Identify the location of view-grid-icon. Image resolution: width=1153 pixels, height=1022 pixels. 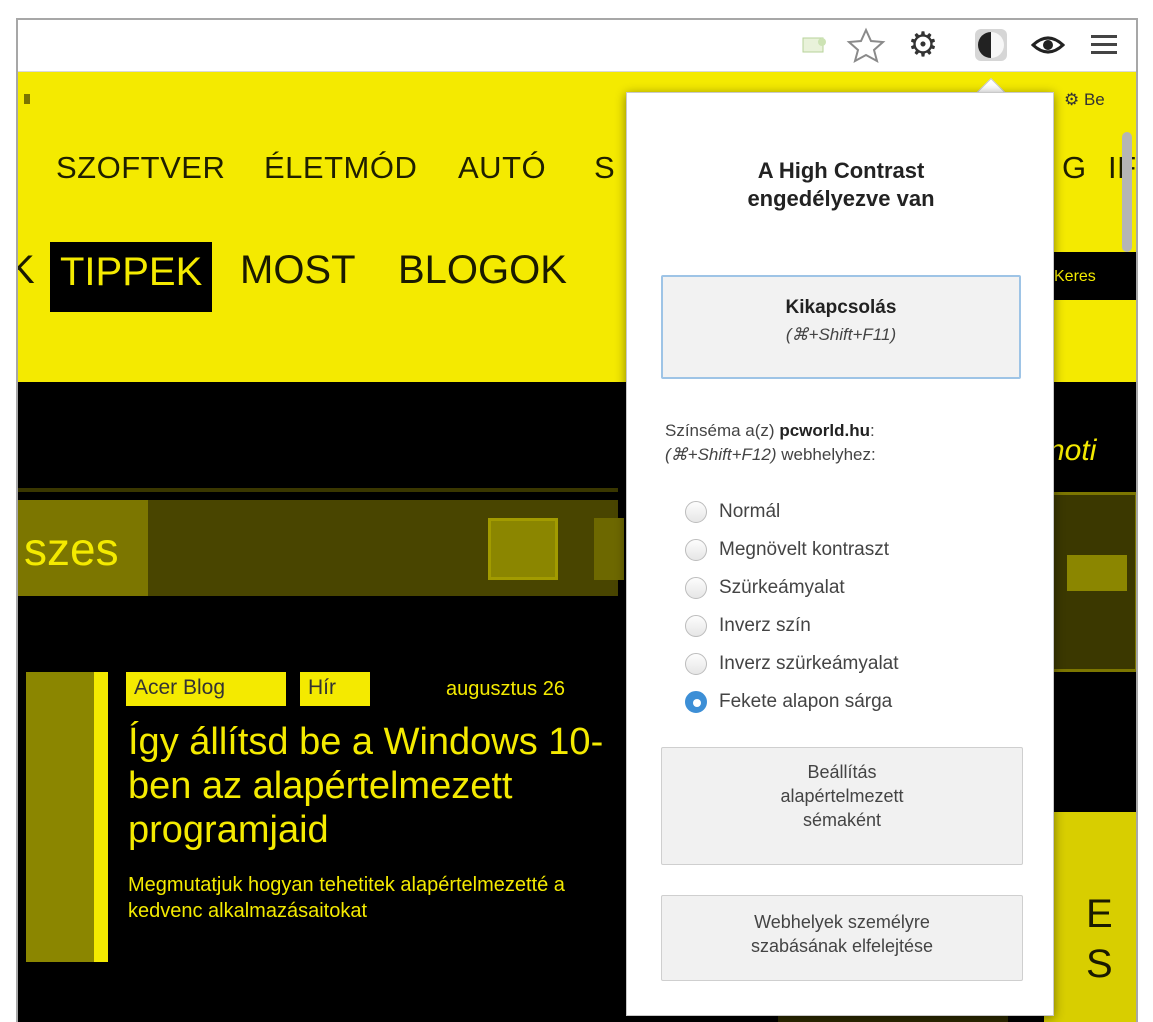
(523, 549).